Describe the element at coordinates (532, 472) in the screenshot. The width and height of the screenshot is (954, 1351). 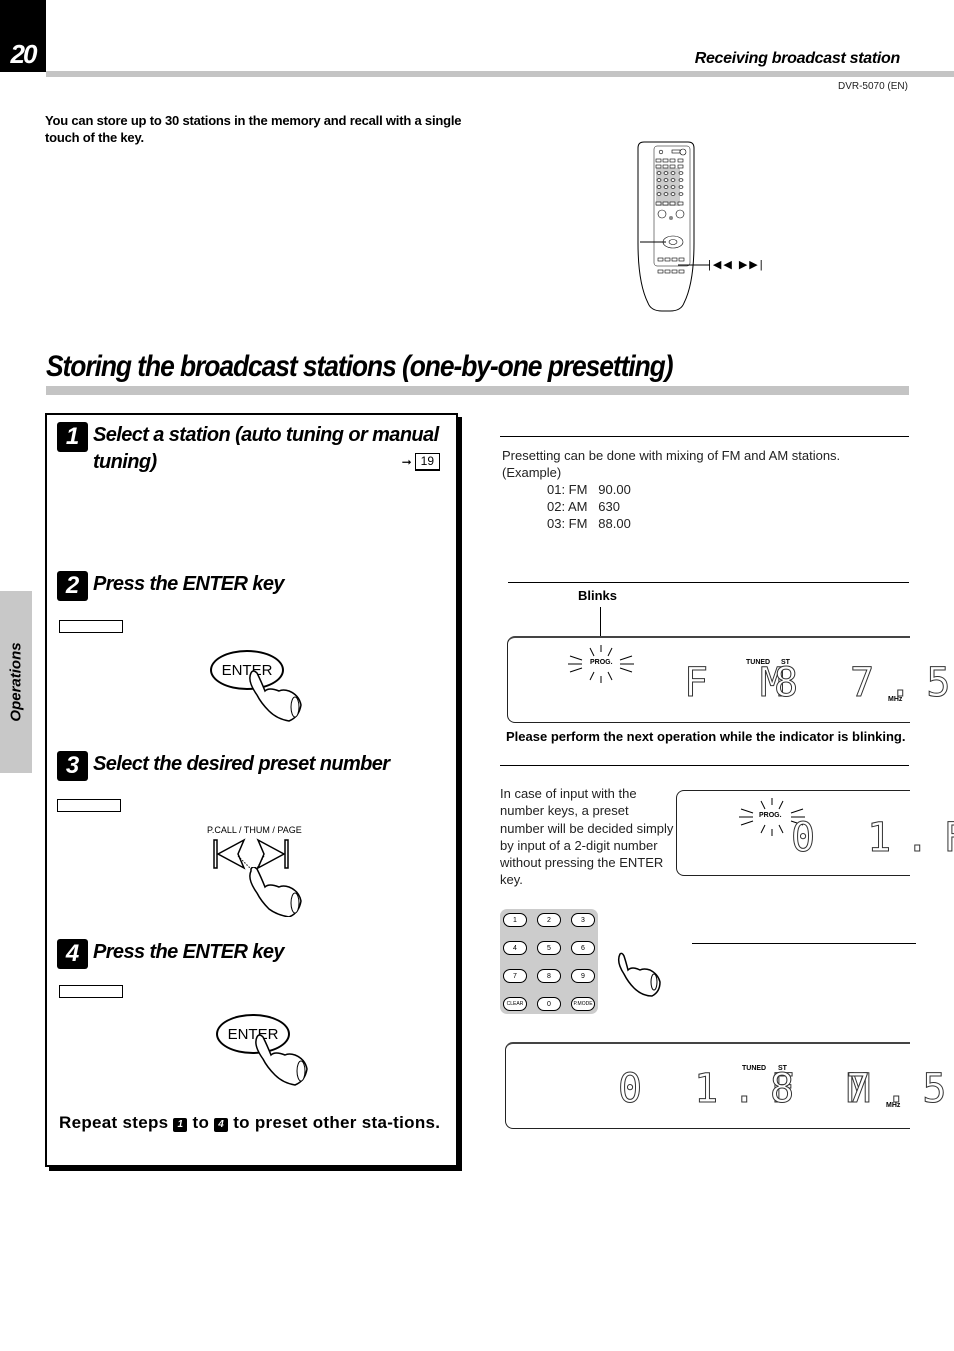
I see `example-label: (Example)` at that location.